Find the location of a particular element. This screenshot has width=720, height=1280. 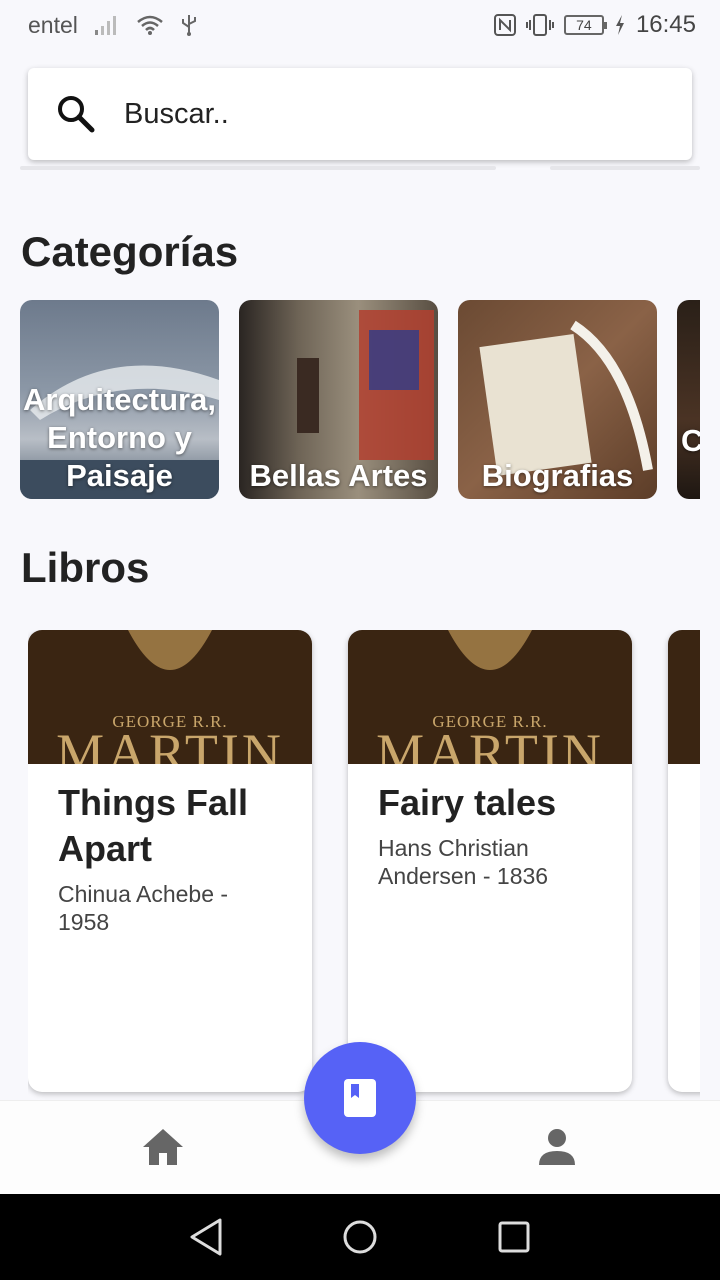

nfc-icon is located at coordinates (504, 25).